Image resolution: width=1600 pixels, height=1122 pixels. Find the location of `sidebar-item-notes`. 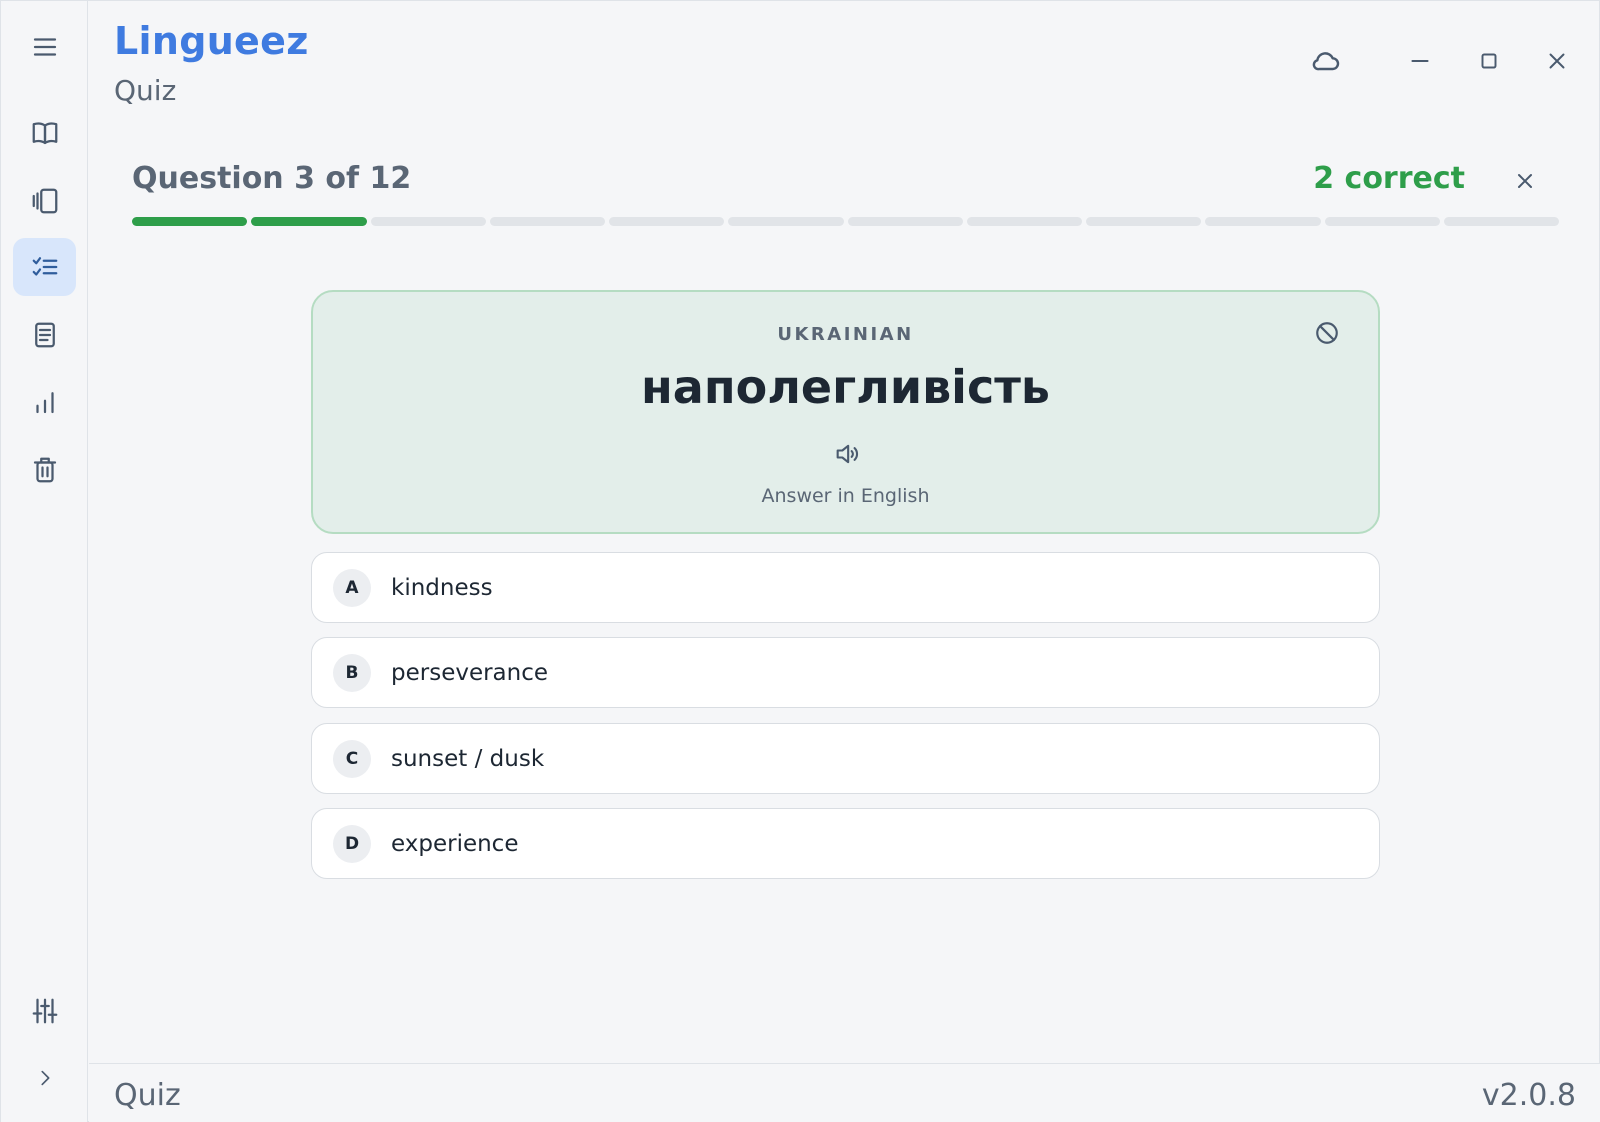

sidebar-item-notes is located at coordinates (44, 335).